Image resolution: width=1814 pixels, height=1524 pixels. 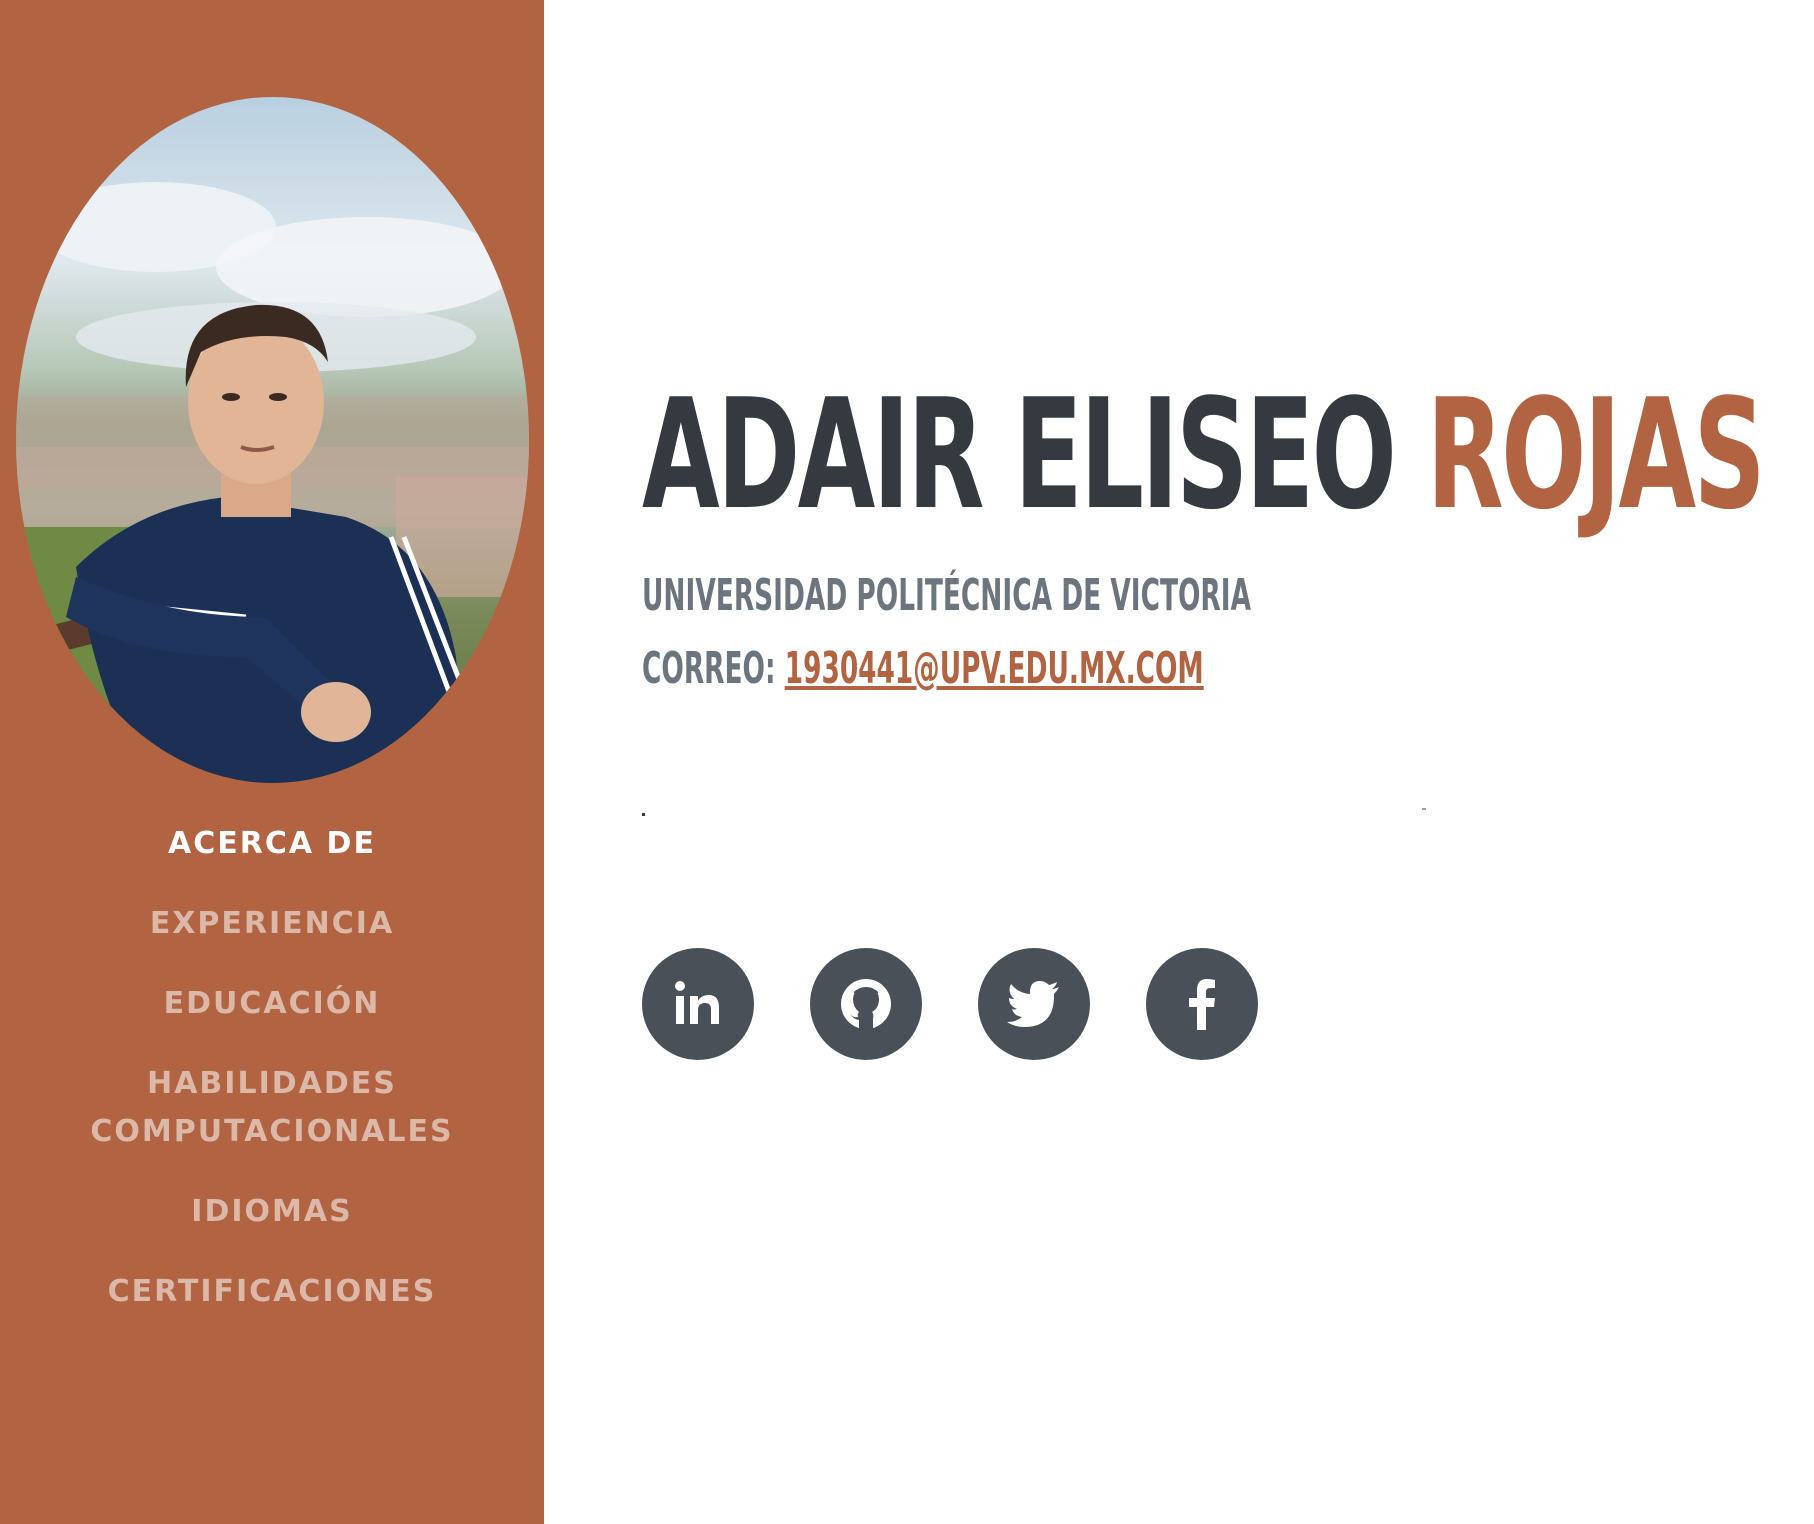 I want to click on twitter-icon, so click(x=1033, y=1004).